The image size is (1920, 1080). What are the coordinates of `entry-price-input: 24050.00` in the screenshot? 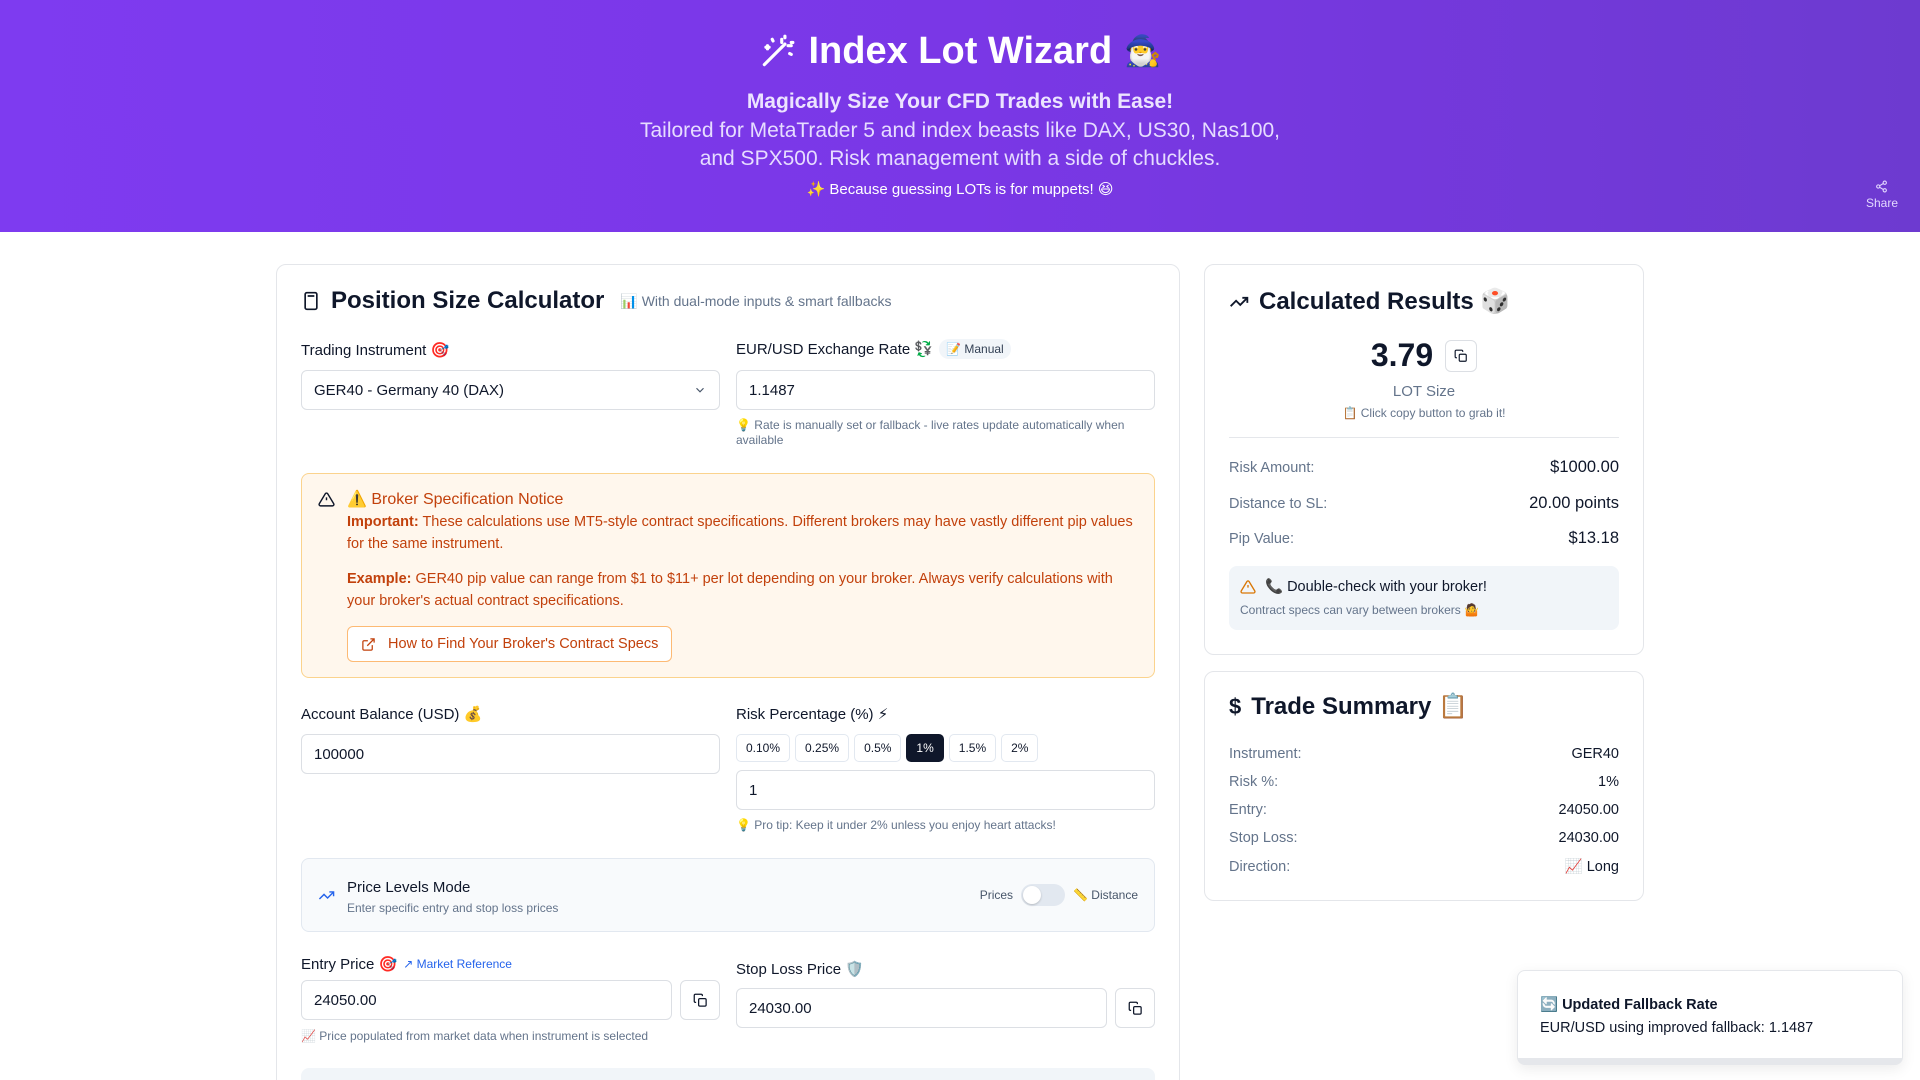 It's located at (486, 1000).